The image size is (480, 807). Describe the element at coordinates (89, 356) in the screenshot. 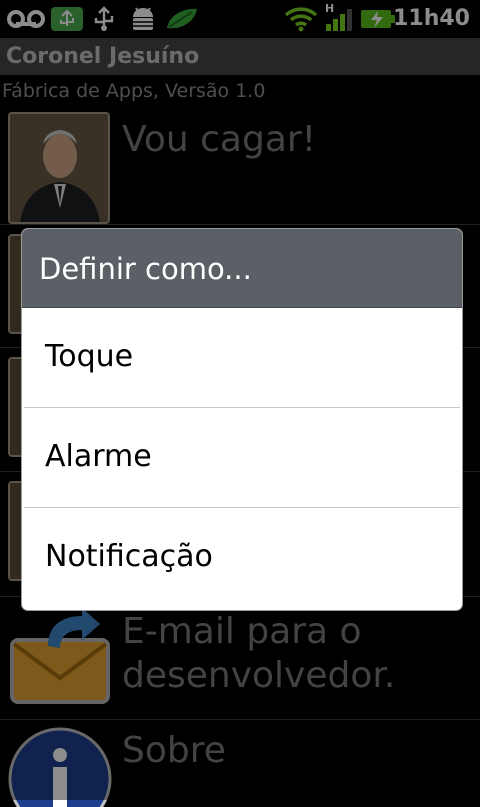

I see `option-label: Toque` at that location.